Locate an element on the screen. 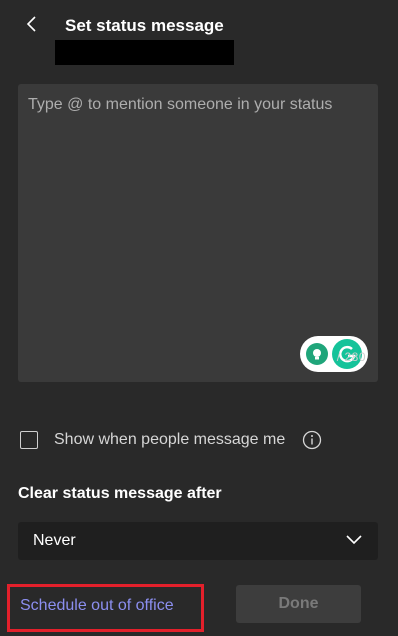 Image resolution: width=398 pixels, height=636 pixels. show-when-messaged-checkbox is located at coordinates (29, 440).